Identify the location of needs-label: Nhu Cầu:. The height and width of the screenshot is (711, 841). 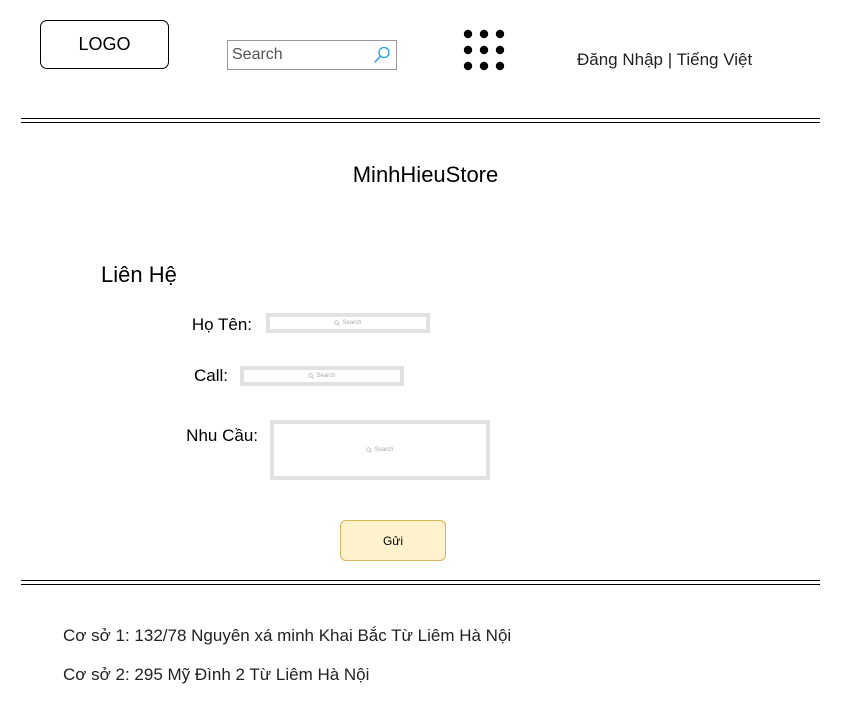
(222, 435).